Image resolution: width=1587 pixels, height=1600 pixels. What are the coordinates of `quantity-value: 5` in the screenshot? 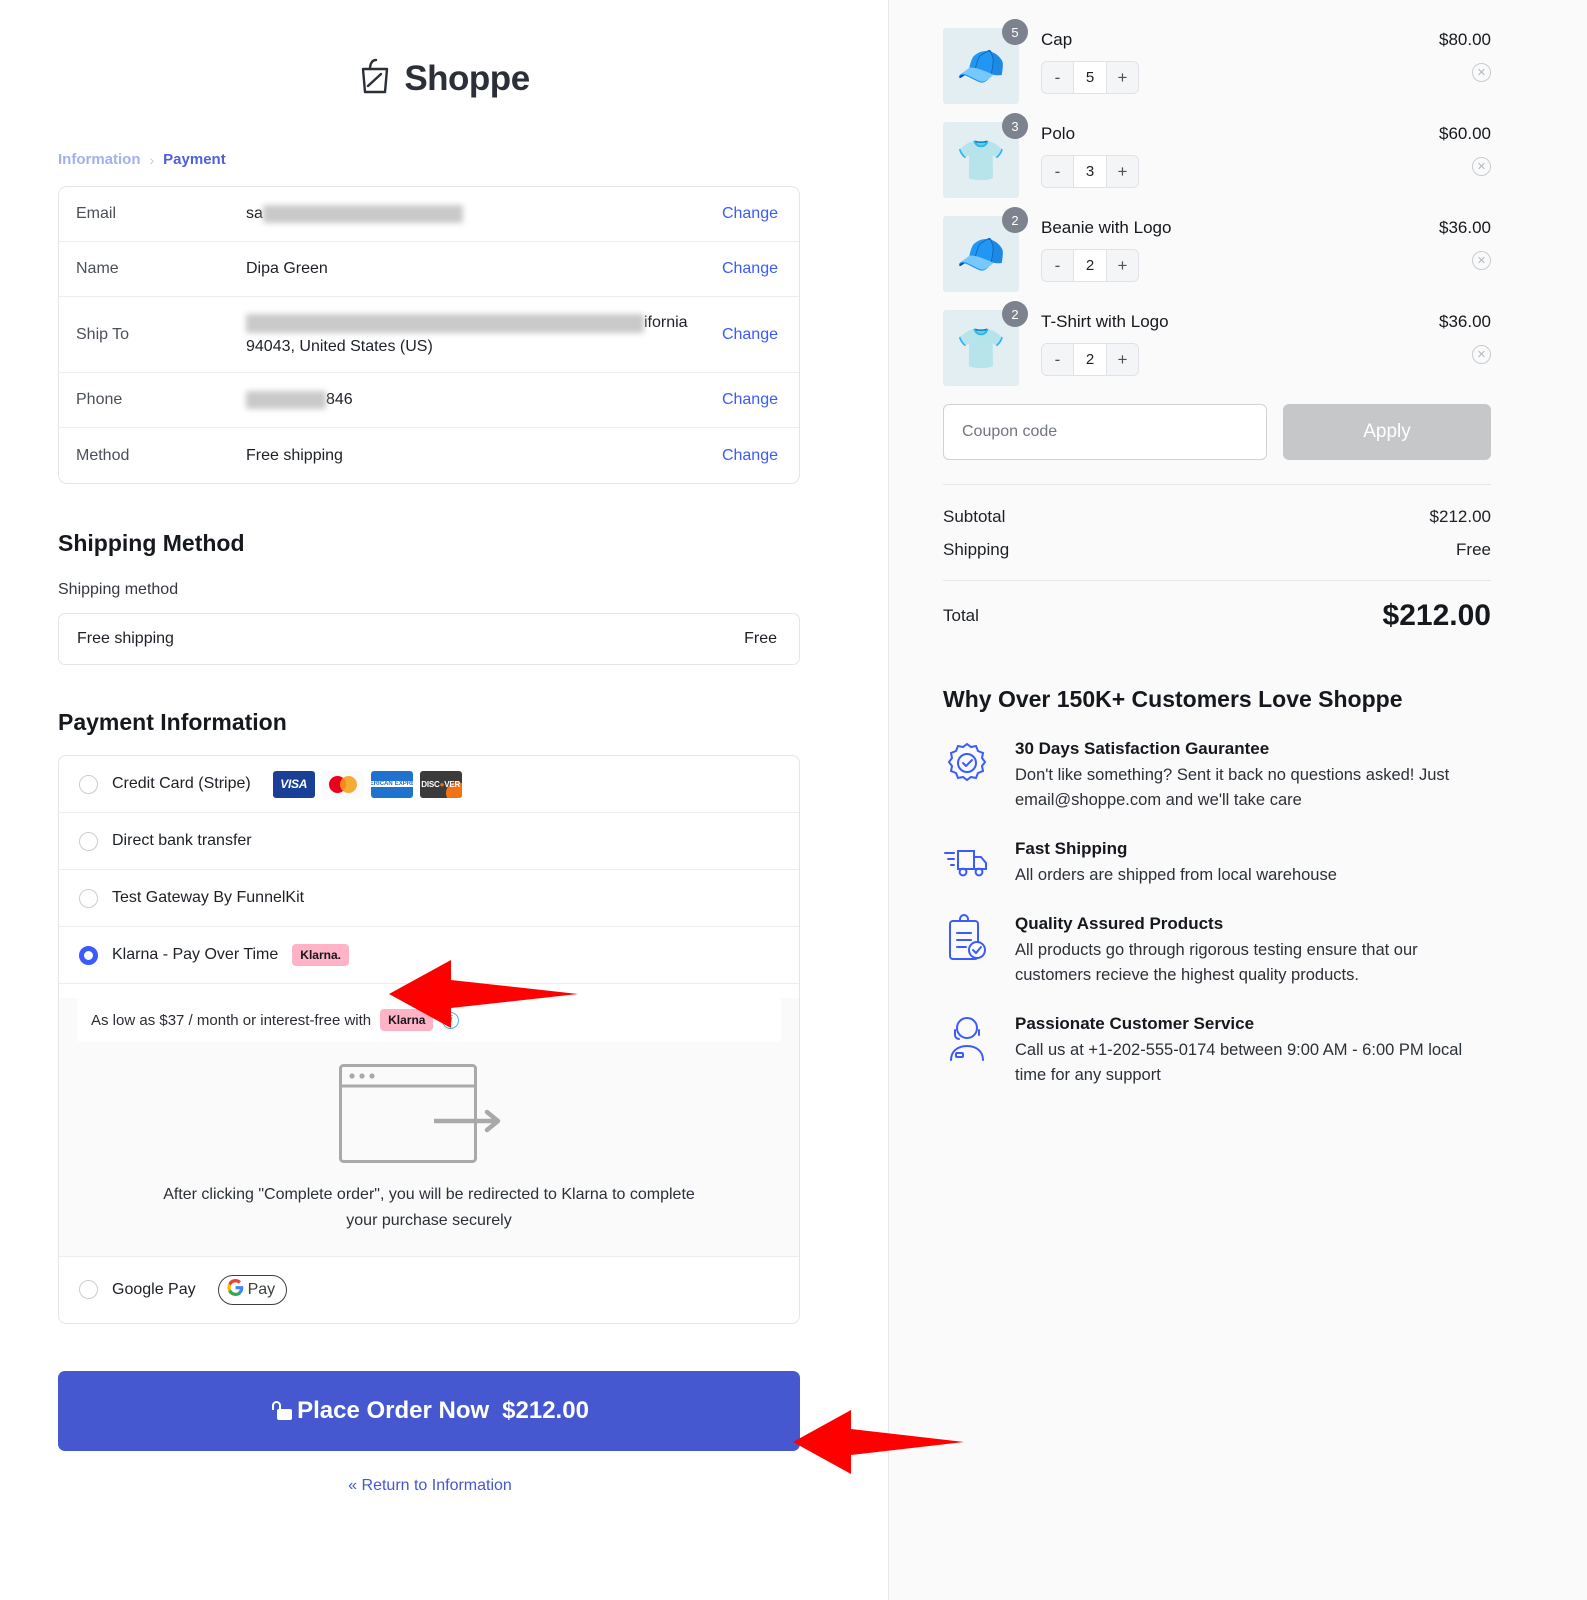 It's located at (1090, 77).